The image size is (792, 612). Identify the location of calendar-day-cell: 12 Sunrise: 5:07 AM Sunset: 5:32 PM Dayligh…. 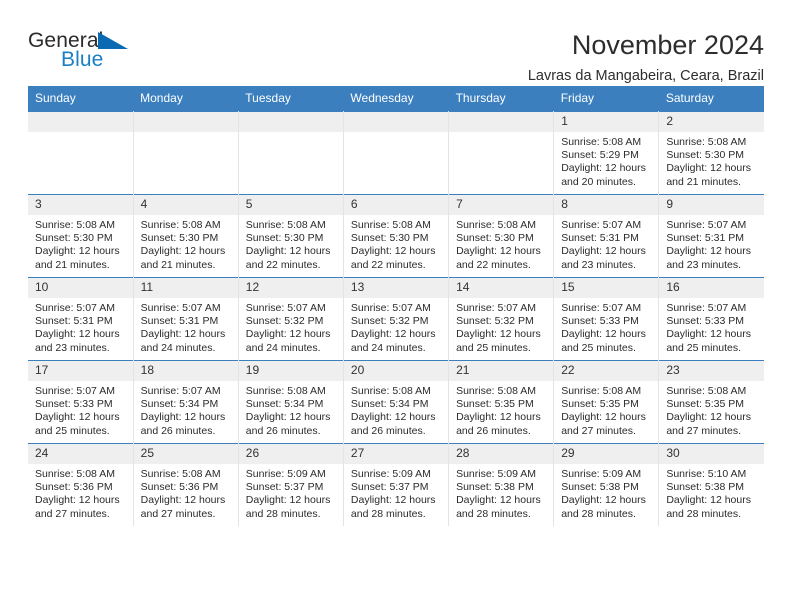
(290, 319).